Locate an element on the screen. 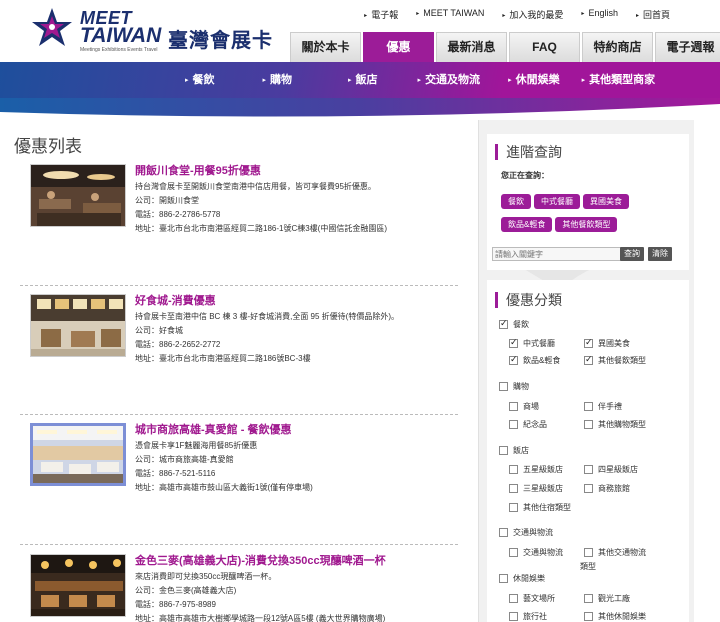  util-link-meet-taiwan: MEET TAIWAN is located at coordinates (450, 14).